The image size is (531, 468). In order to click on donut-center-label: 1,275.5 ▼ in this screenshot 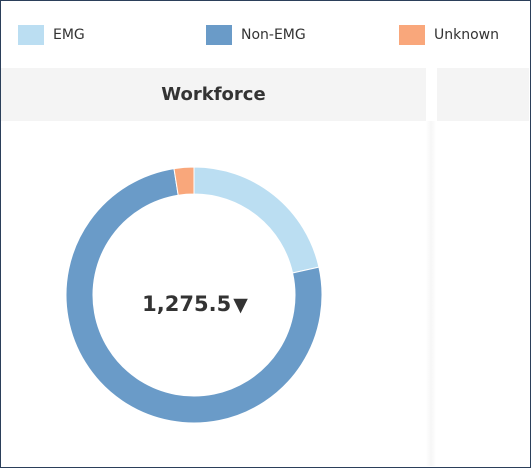, I will do `click(195, 304)`.